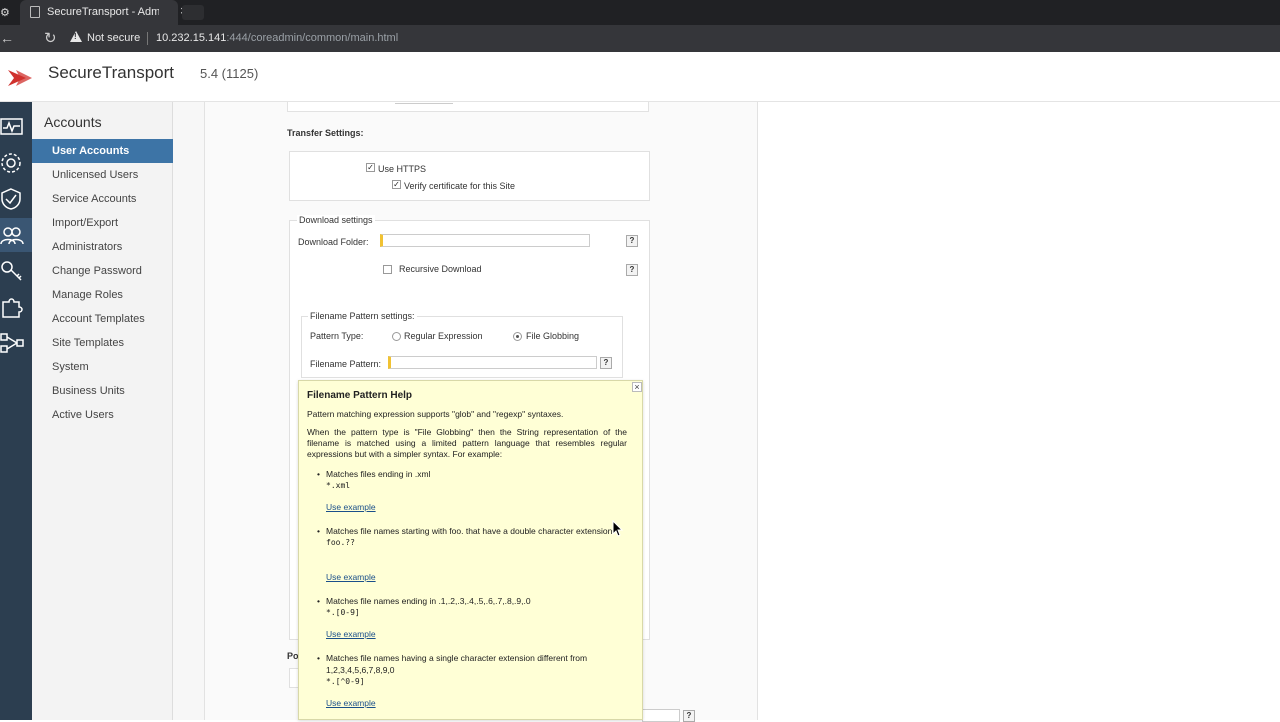  Describe the element at coordinates (632, 241) in the screenshot. I see `download-folder-help-button: ?` at that location.